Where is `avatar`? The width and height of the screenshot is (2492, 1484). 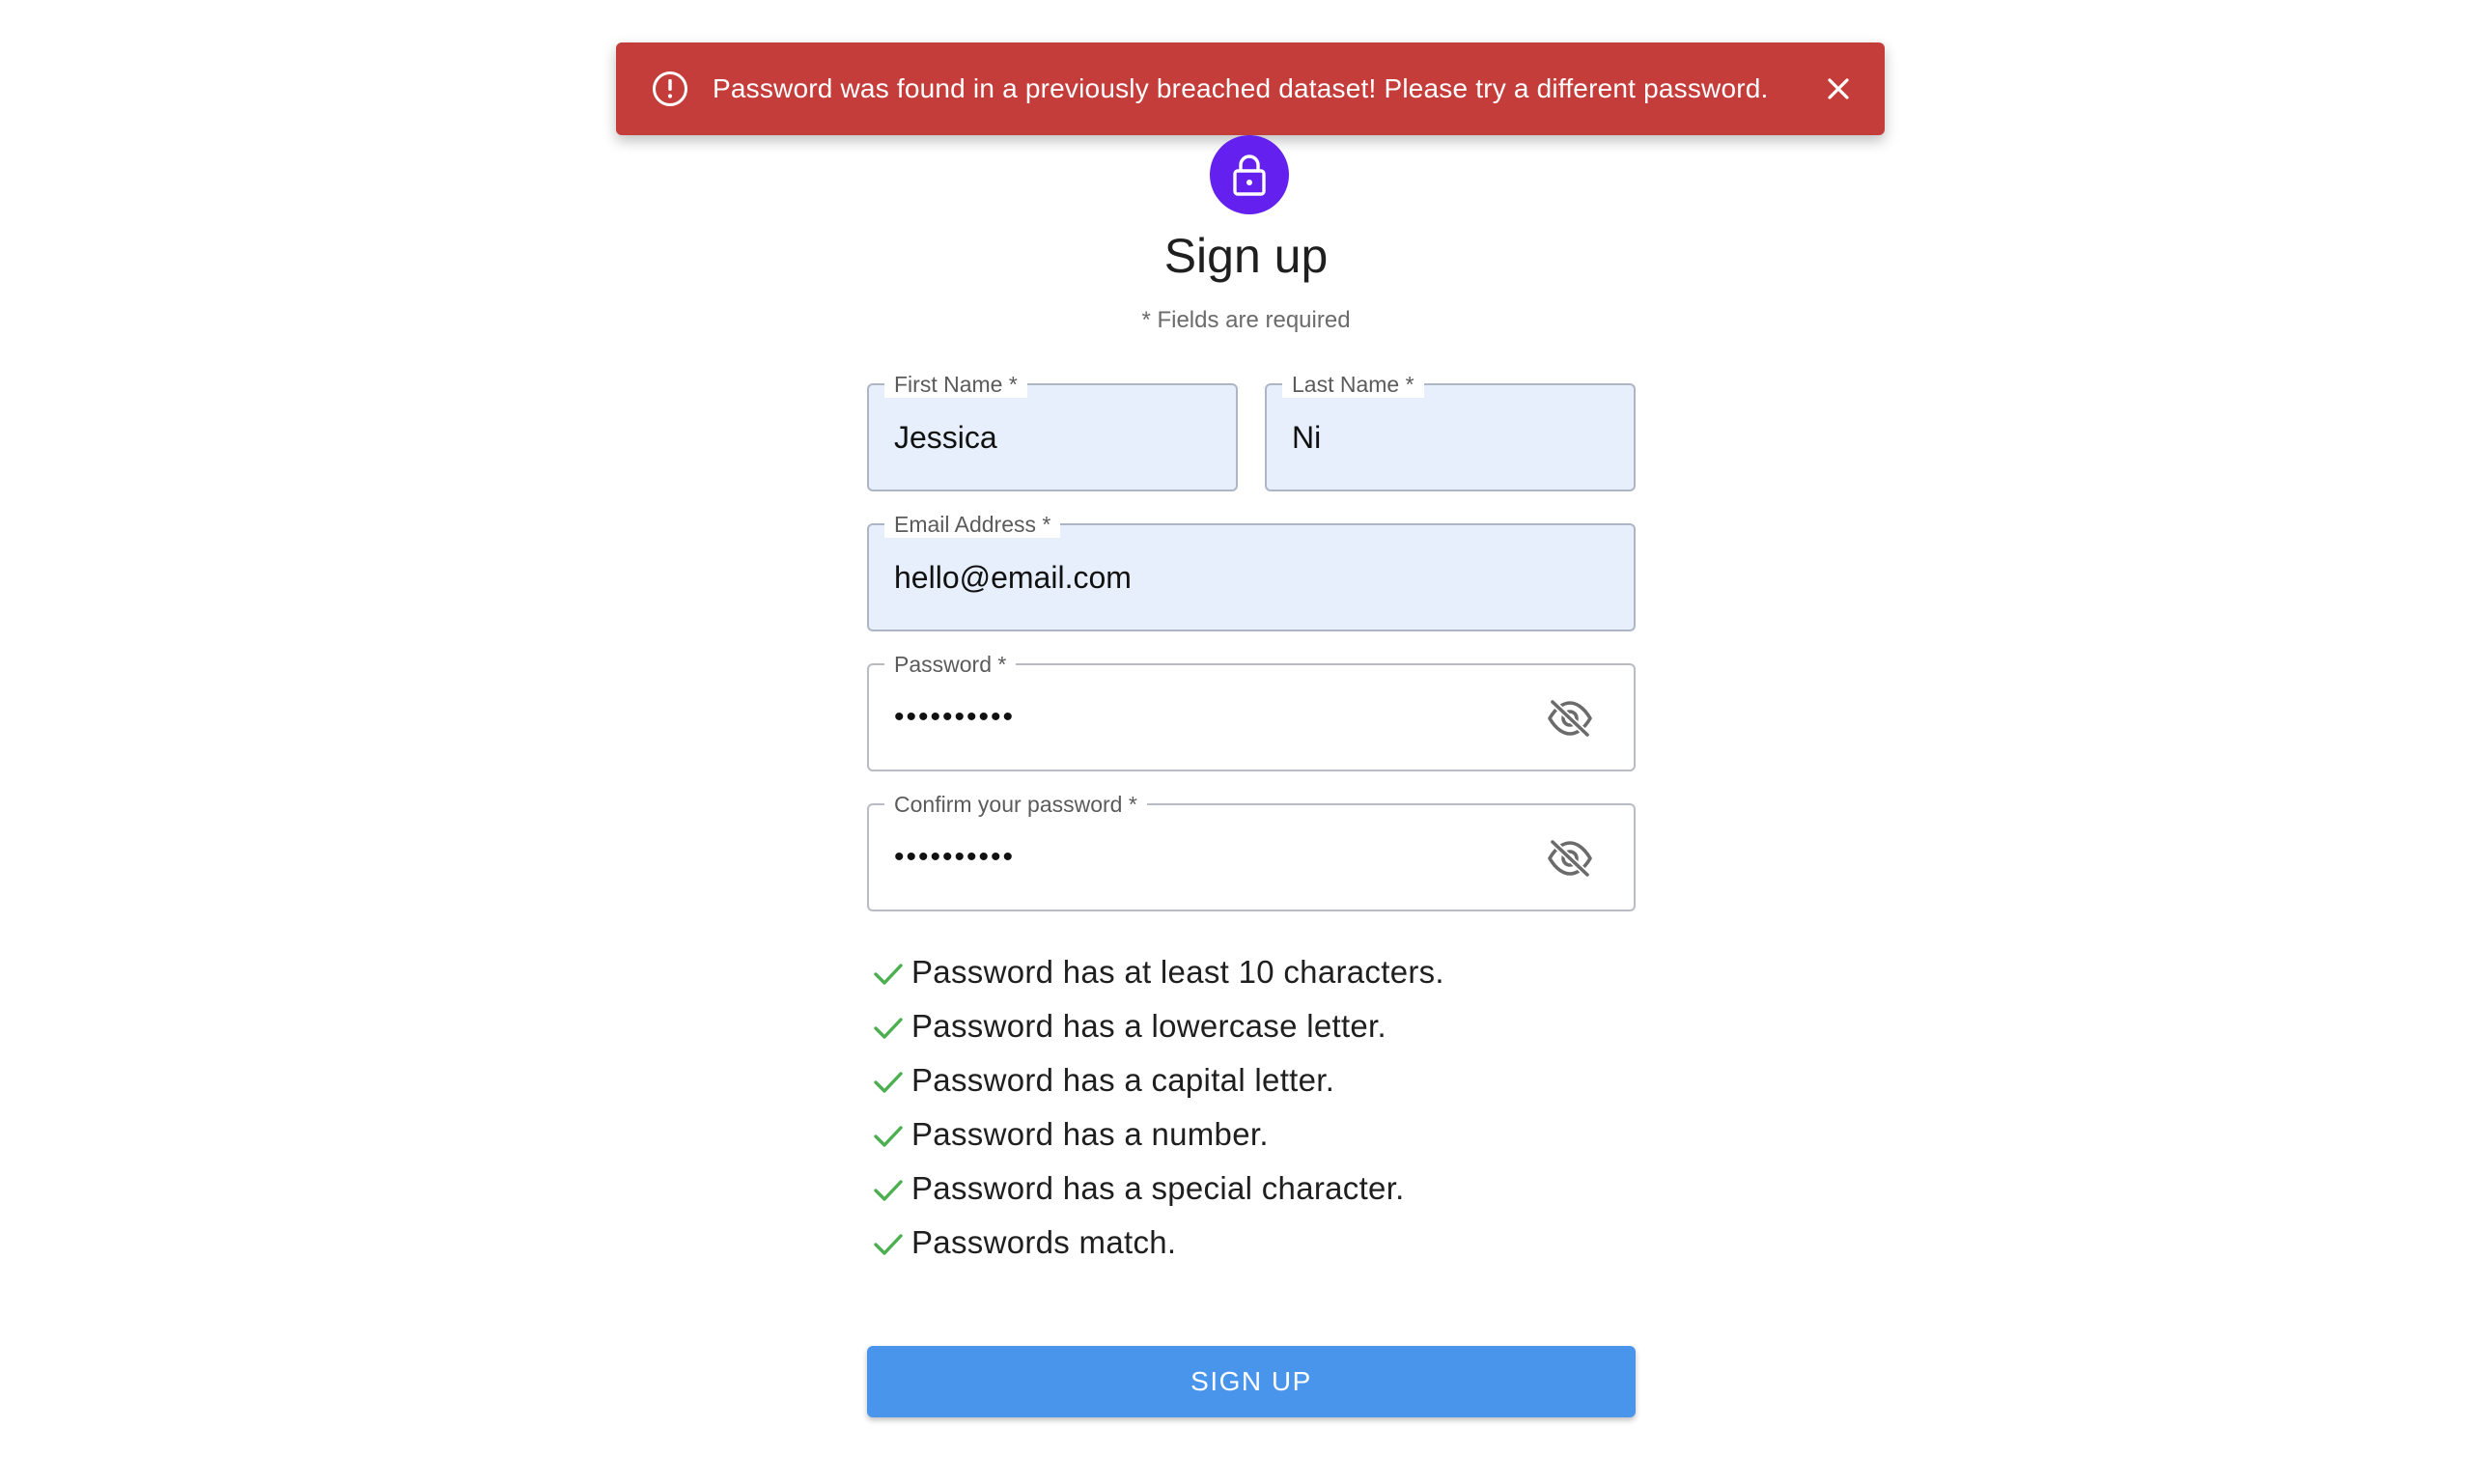 avatar is located at coordinates (1250, 174).